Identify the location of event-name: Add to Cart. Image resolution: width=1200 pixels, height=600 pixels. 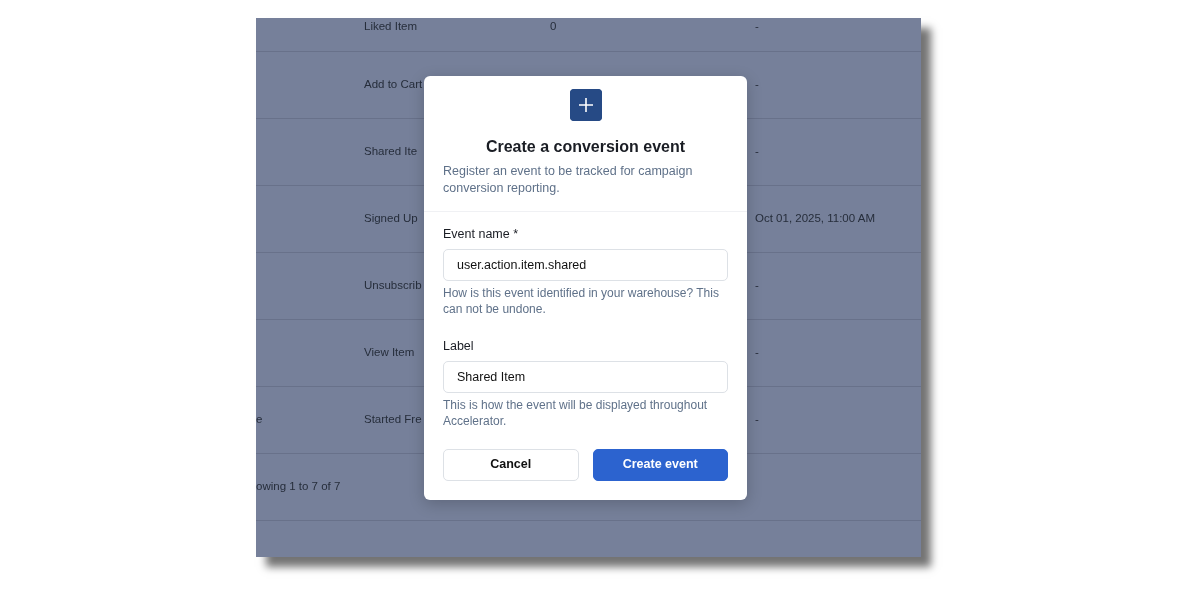
(393, 84).